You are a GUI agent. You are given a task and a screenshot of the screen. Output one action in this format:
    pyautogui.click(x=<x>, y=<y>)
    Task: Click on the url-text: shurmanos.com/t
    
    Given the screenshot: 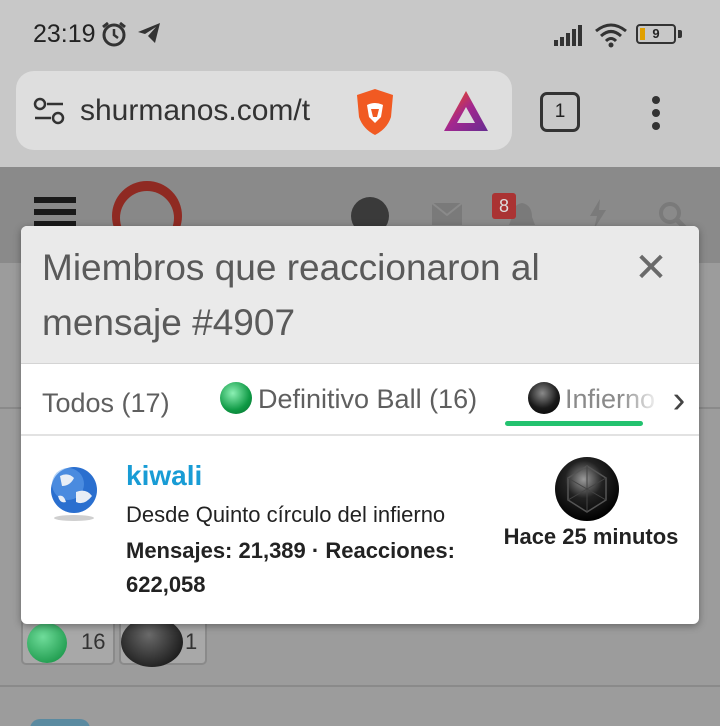 What is the action you would take?
    pyautogui.click(x=195, y=110)
    